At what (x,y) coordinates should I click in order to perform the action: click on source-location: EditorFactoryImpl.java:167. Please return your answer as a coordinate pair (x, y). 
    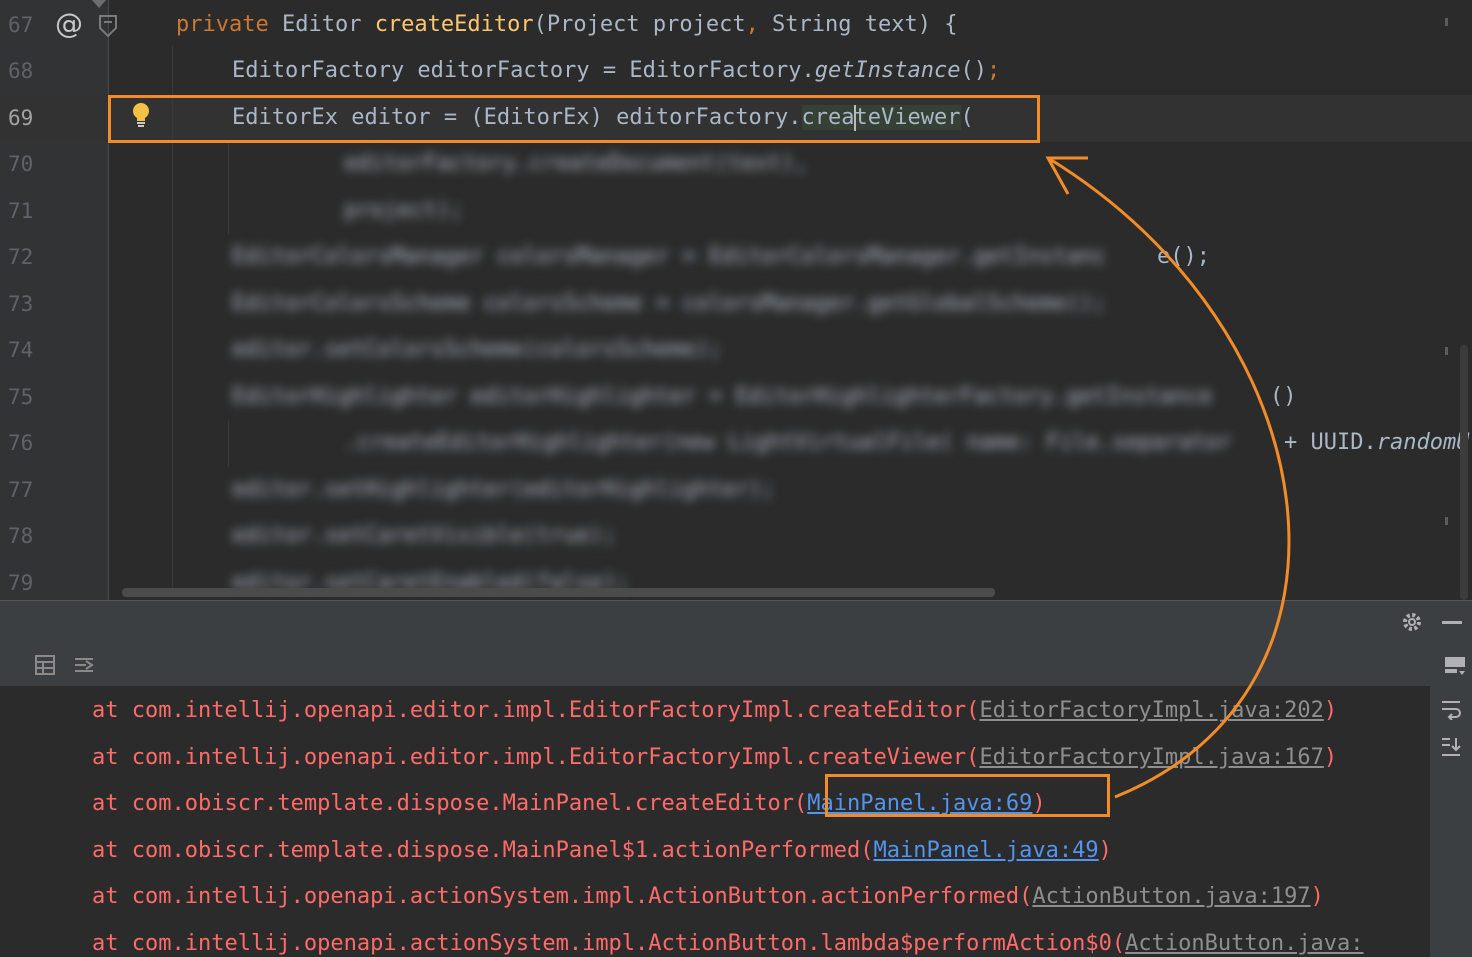
    Looking at the image, I should click on (1151, 757).